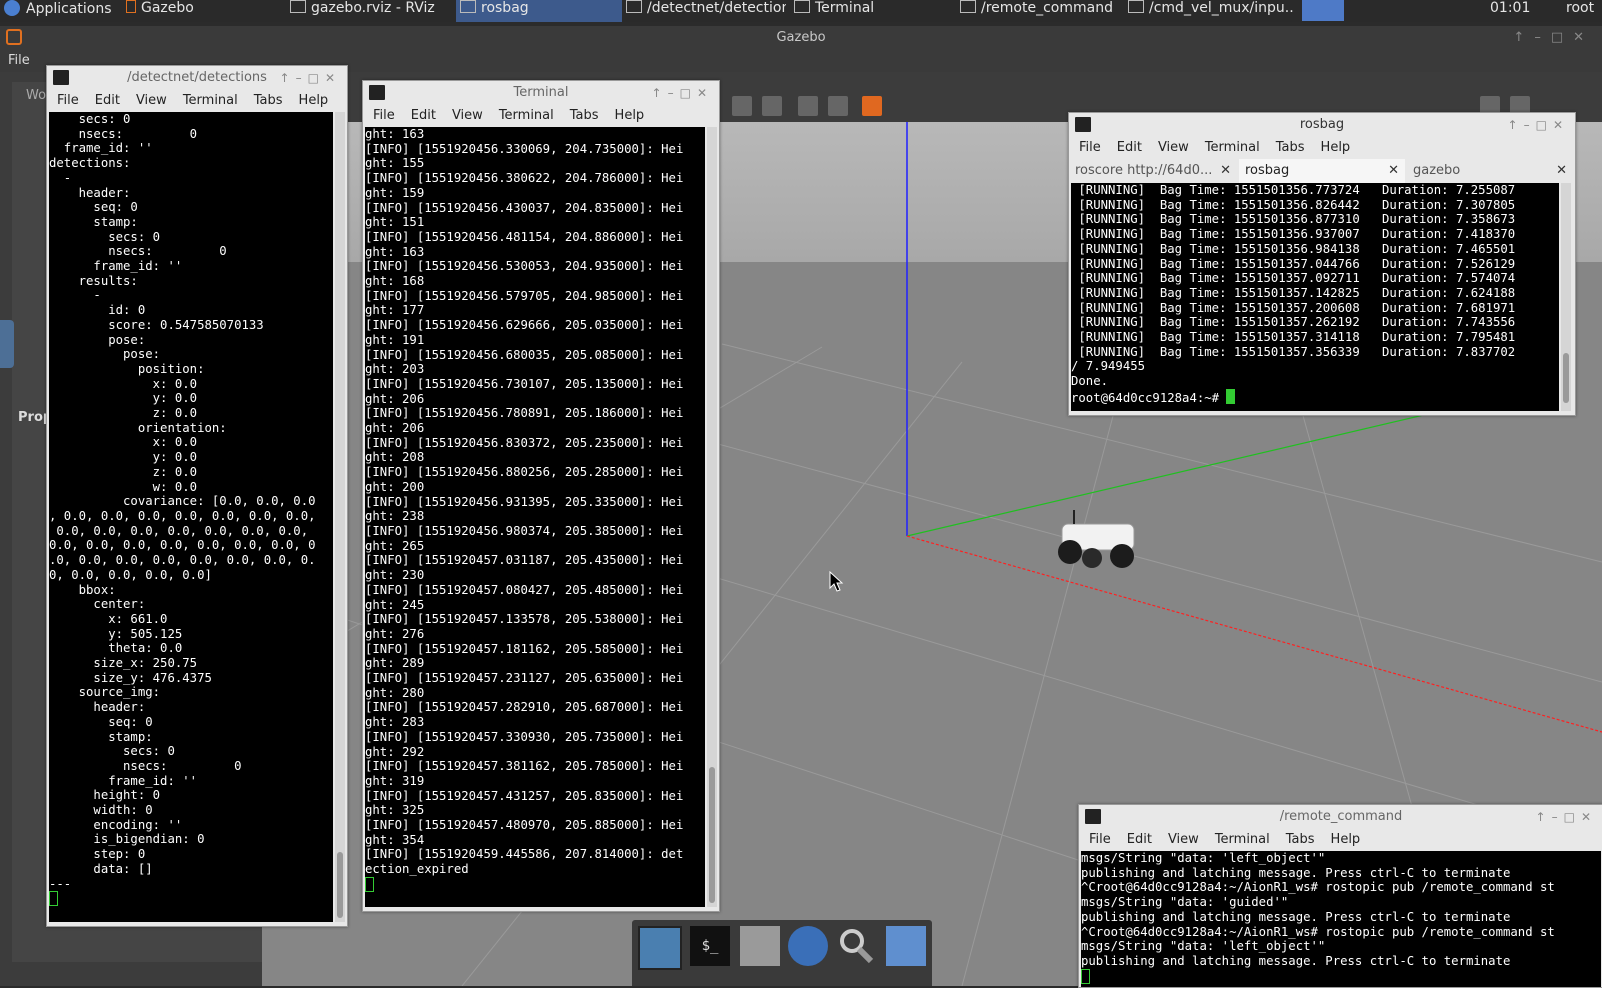 This screenshot has width=1602, height=988. Describe the element at coordinates (36, 95) in the screenshot. I see `world-tab: Wo` at that location.